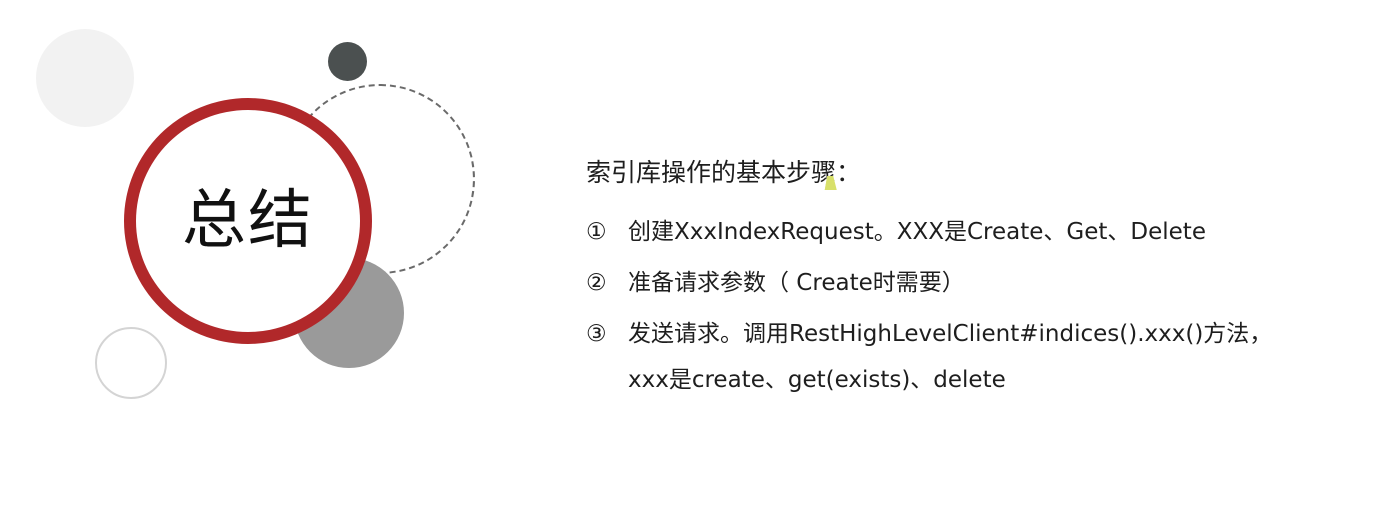  I want to click on step-text: 创建XxxIndexRequest。XXX是Create、Get、Delete, so click(917, 232).